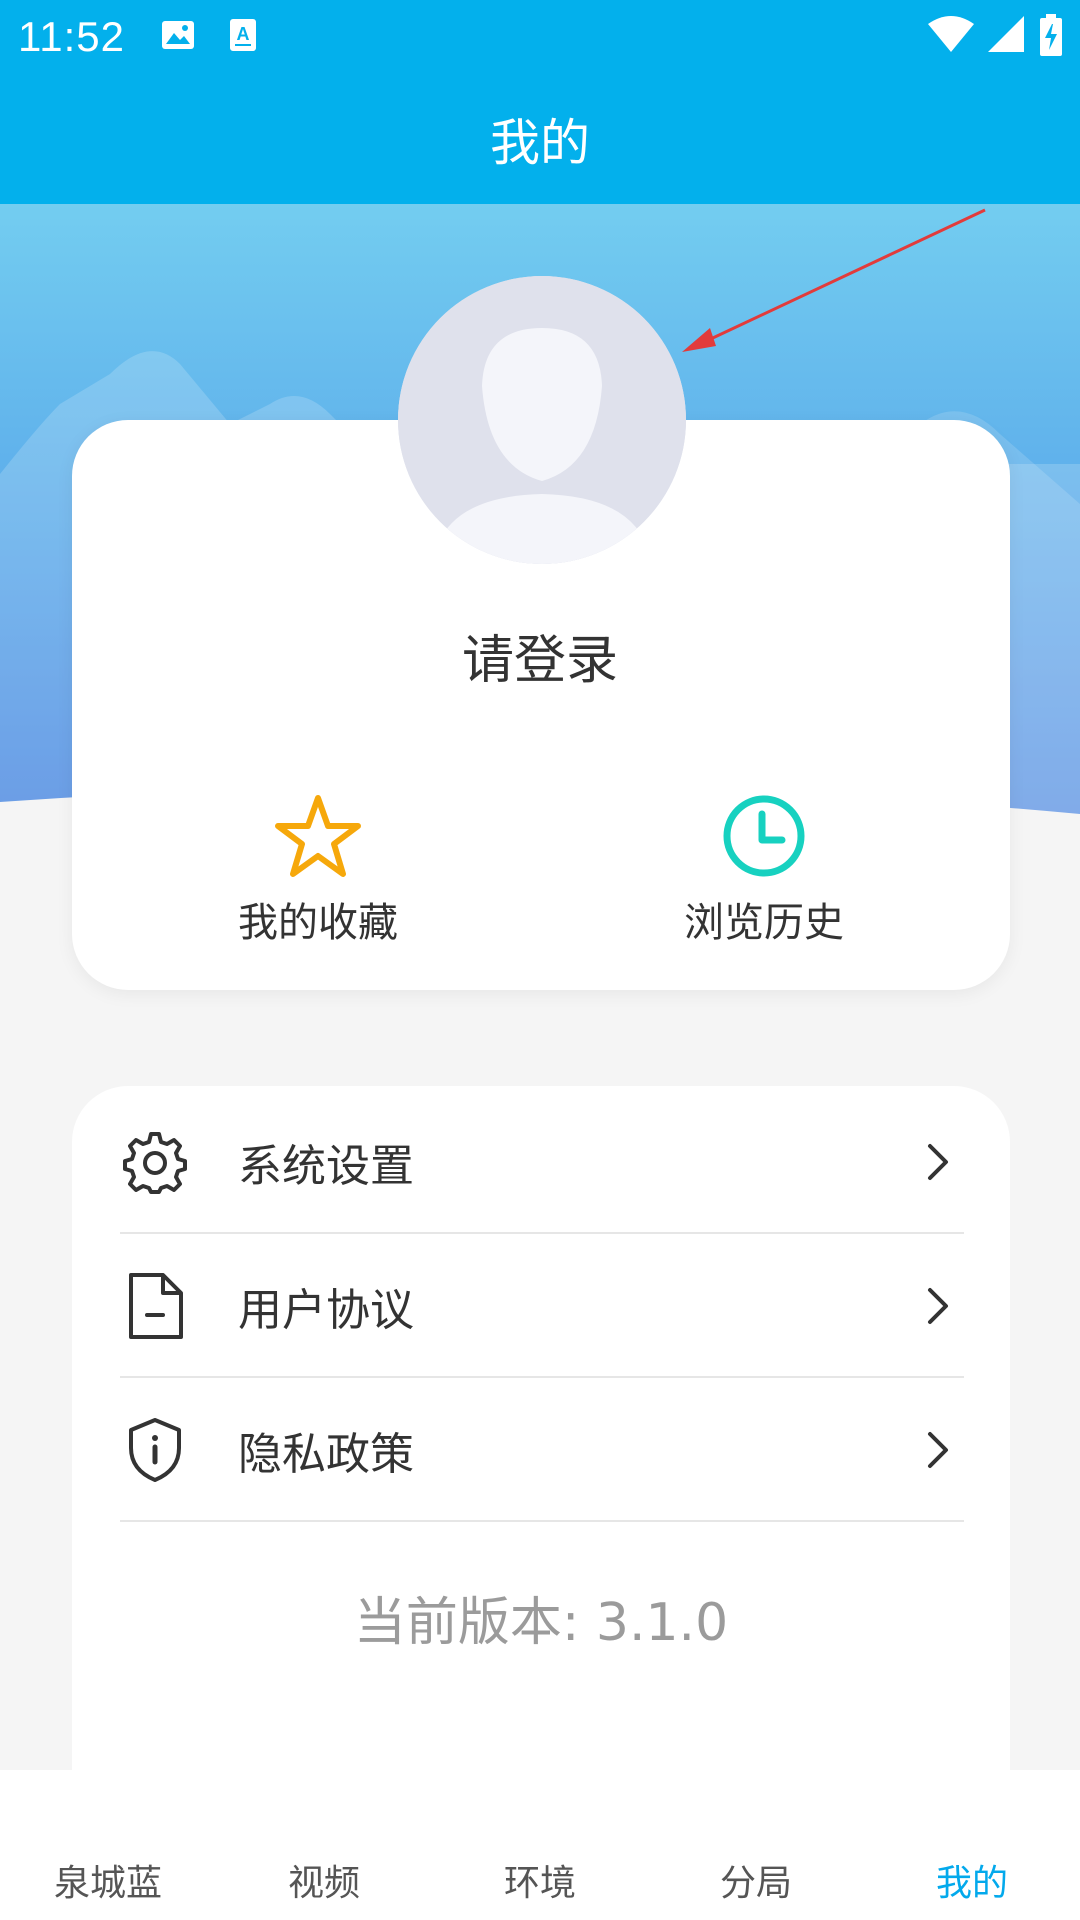 The width and height of the screenshot is (1080, 1920). Describe the element at coordinates (71, 36) in the screenshot. I see `status-time: 11:52` at that location.